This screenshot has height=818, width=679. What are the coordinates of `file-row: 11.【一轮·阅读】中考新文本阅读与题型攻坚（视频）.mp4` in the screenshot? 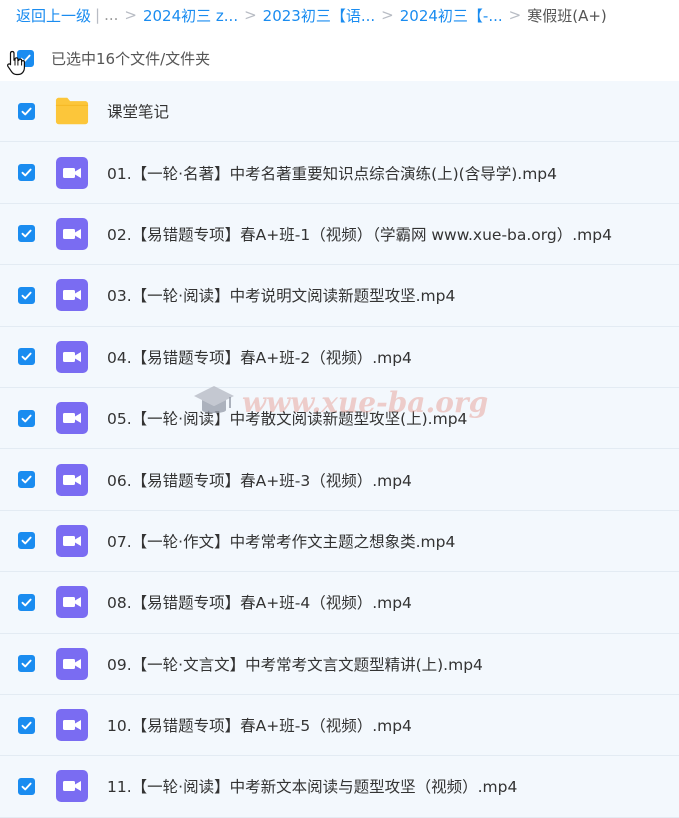 It's located at (339, 787).